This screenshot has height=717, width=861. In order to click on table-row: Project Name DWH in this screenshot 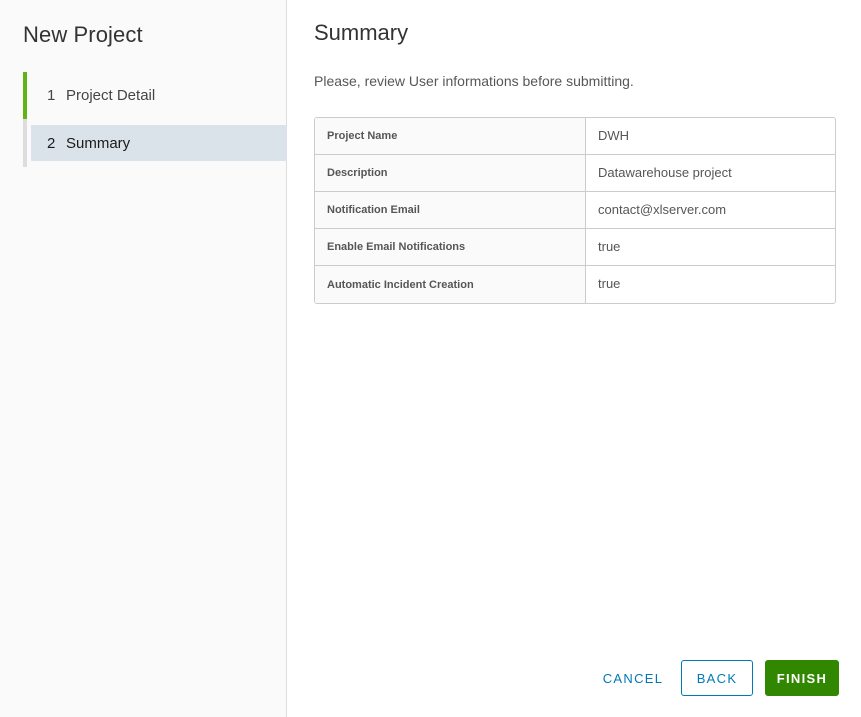, I will do `click(575, 136)`.